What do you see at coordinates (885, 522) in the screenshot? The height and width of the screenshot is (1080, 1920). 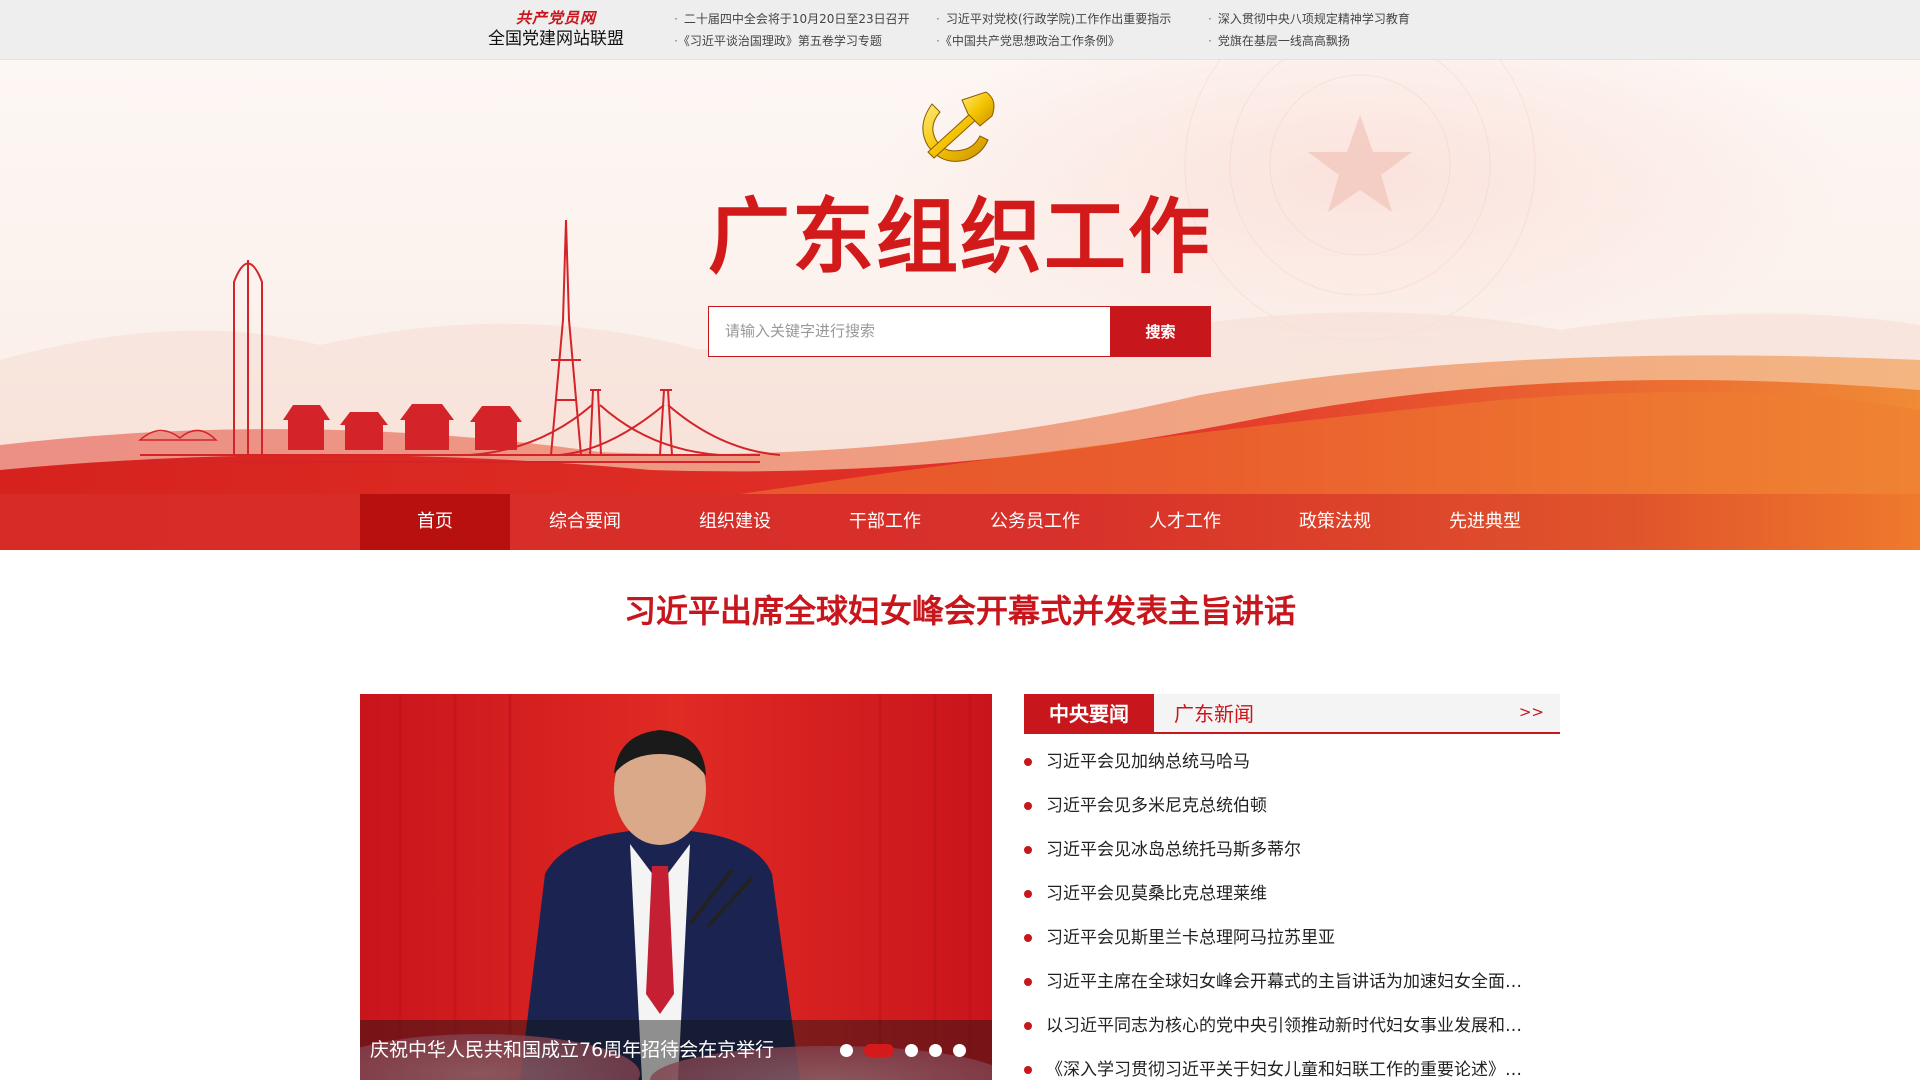 I see `nav-item-cadre: 干部工作` at bounding box center [885, 522].